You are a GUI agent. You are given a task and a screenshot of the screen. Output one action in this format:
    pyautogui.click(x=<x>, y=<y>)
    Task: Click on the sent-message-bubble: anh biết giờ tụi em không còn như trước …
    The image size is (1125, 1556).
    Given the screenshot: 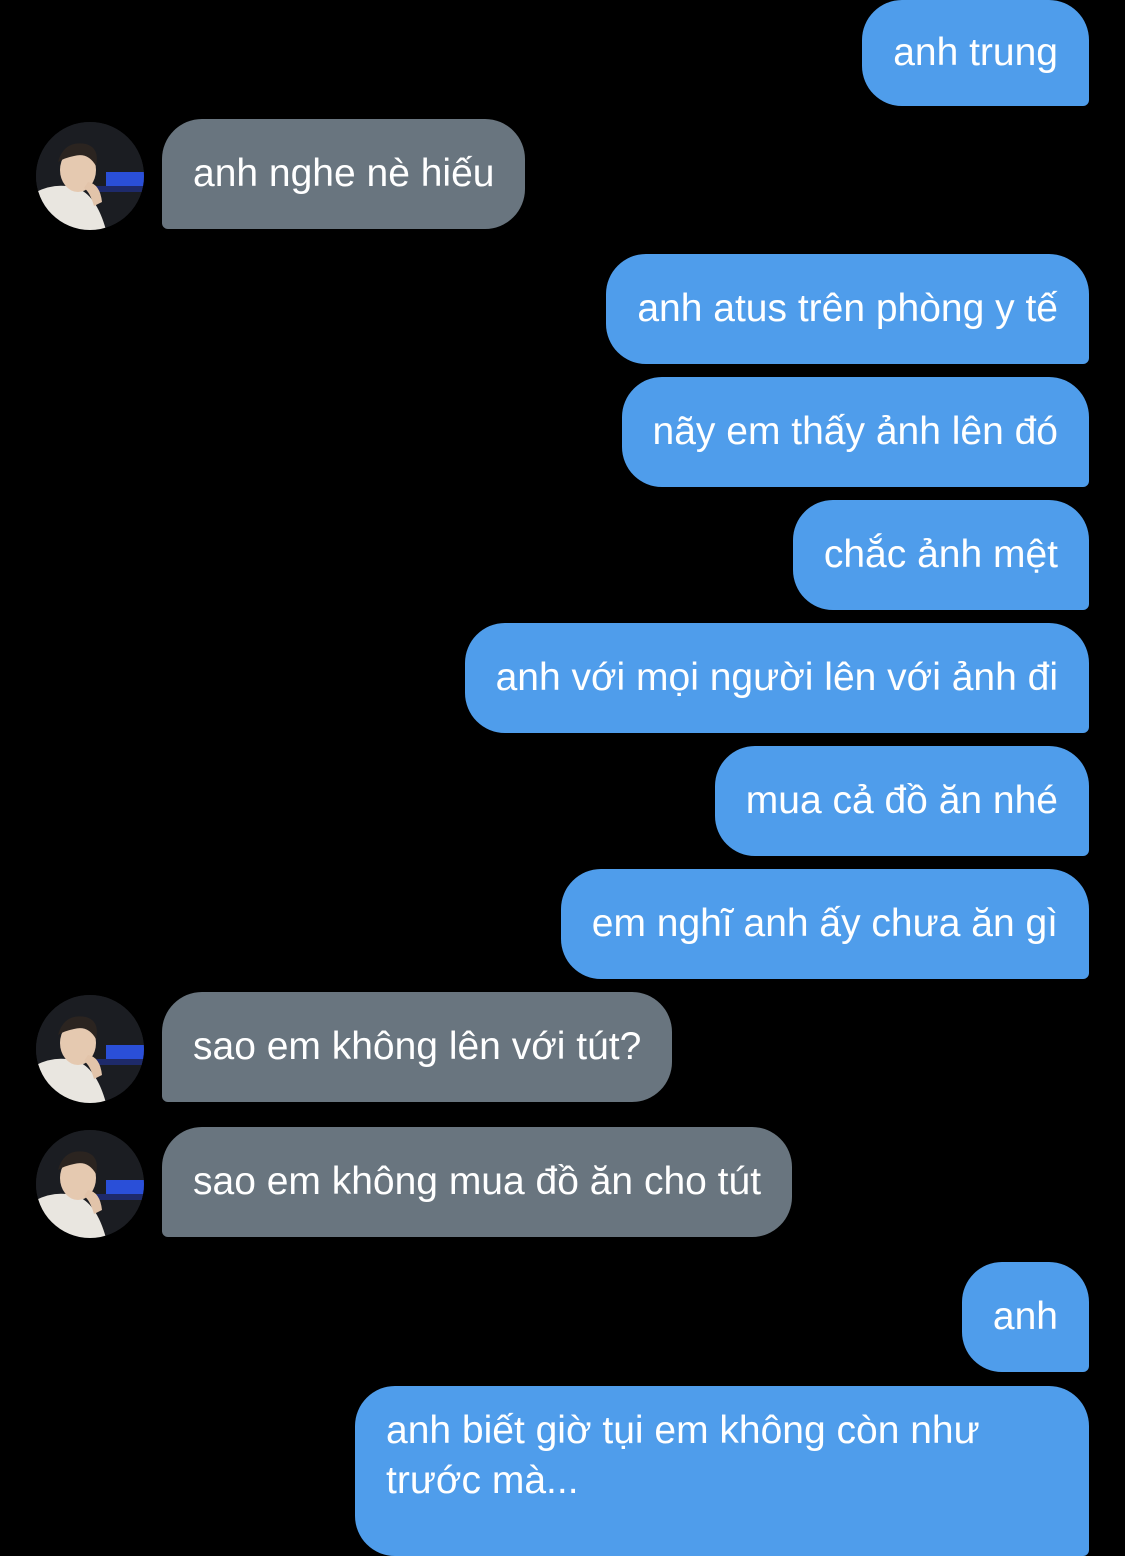 What is the action you would take?
    pyautogui.click(x=722, y=1471)
    